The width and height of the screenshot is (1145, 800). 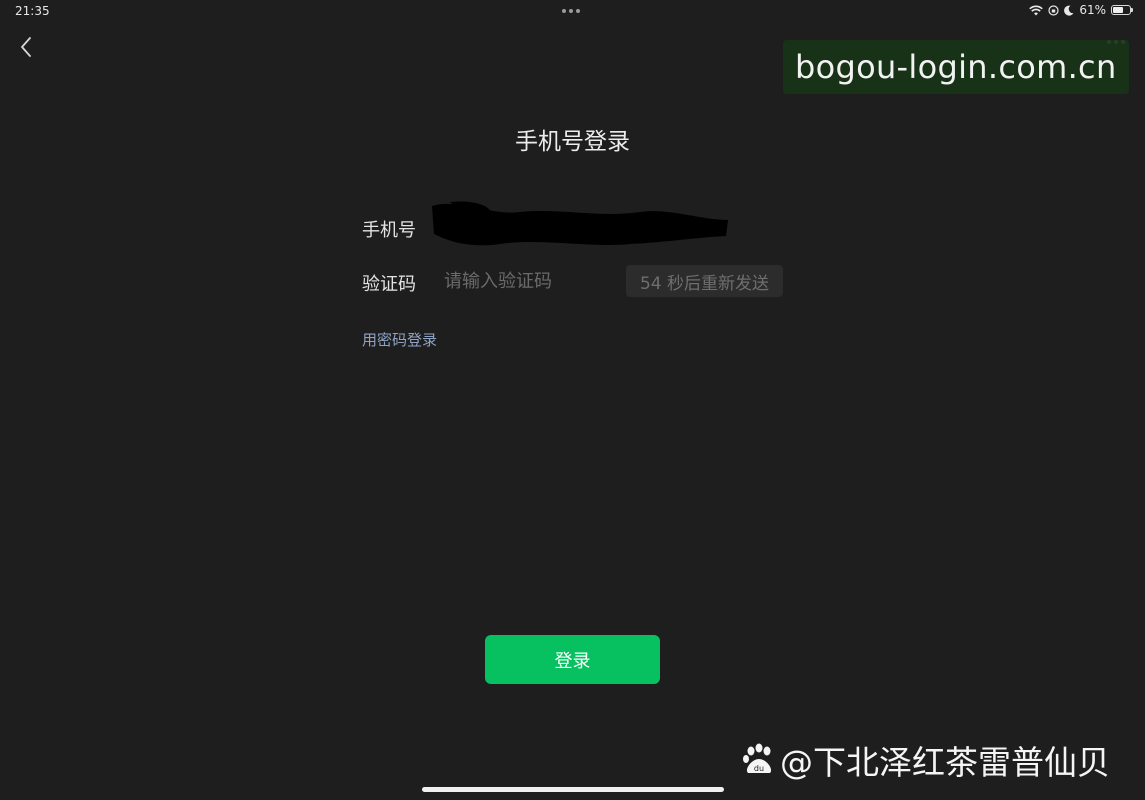 I want to click on rotation-lock-icon, so click(x=1053, y=10).